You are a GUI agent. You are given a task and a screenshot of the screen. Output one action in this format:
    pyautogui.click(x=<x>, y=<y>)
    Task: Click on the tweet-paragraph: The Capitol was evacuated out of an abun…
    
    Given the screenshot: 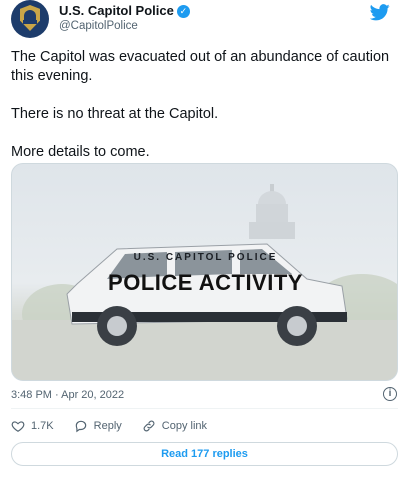 What is the action you would take?
    pyautogui.click(x=200, y=66)
    